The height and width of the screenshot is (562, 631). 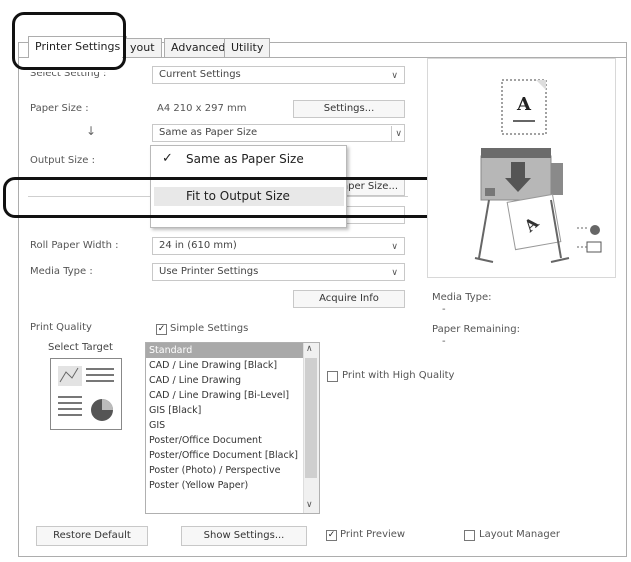 I want to click on layout-manager-checkbox, so click(x=469, y=535).